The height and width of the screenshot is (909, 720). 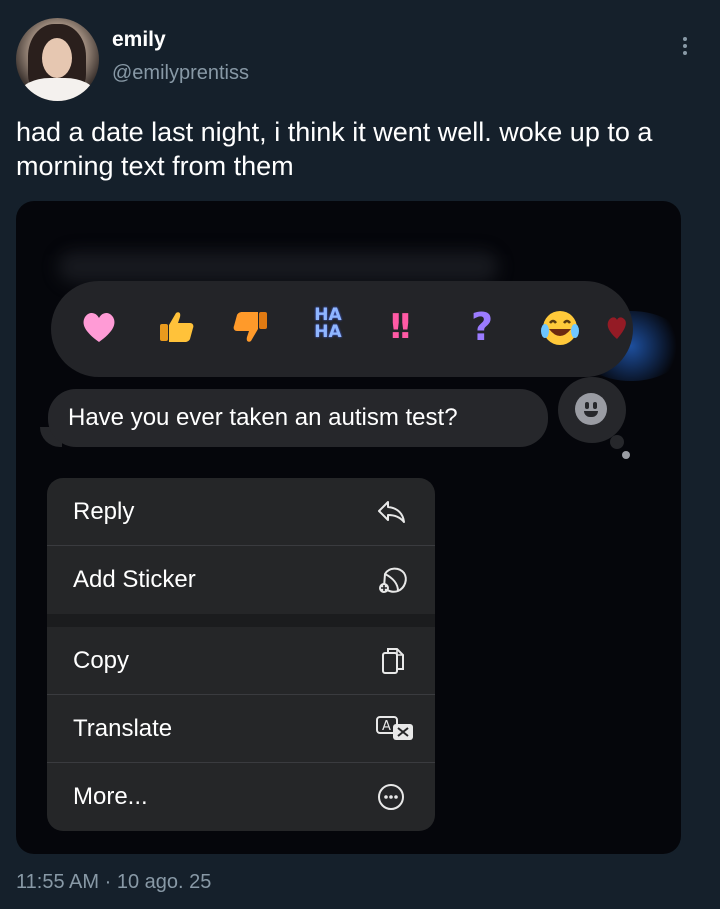 What do you see at coordinates (58, 882) in the screenshot?
I see `tweet-time: 11:55 AM` at bounding box center [58, 882].